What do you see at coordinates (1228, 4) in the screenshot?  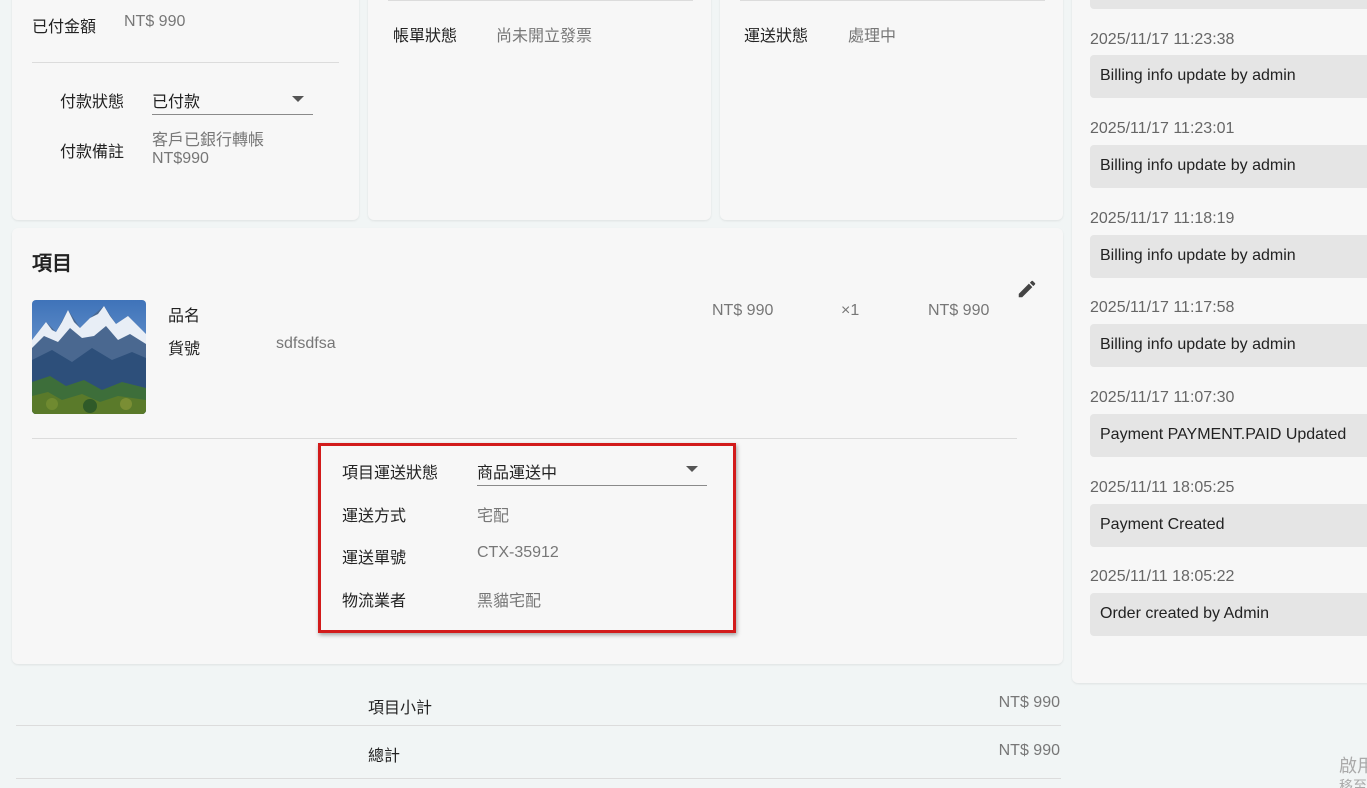 I see `activity-log-top-stub` at bounding box center [1228, 4].